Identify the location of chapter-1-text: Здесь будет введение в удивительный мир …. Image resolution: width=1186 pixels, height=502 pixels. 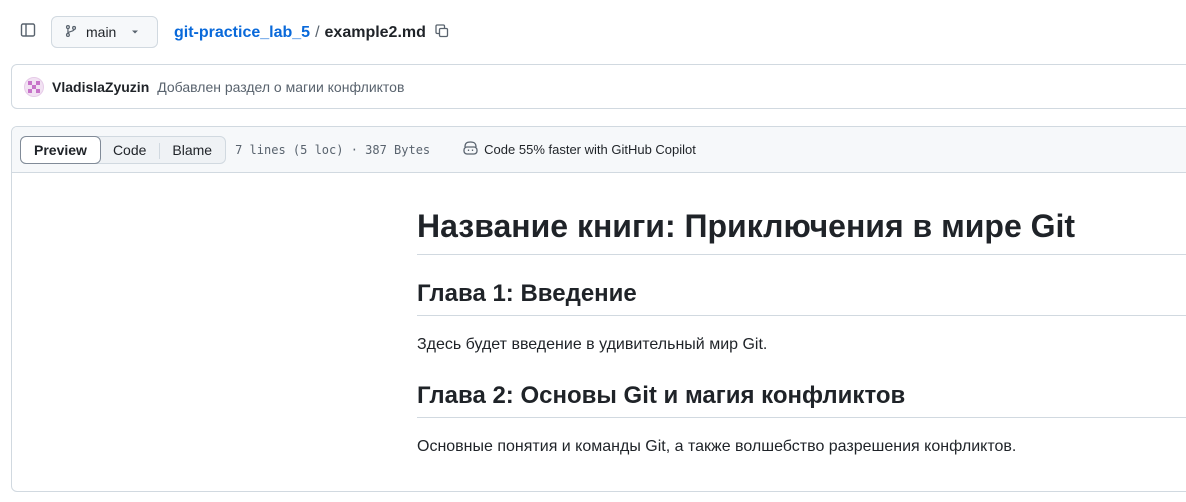
(592, 344).